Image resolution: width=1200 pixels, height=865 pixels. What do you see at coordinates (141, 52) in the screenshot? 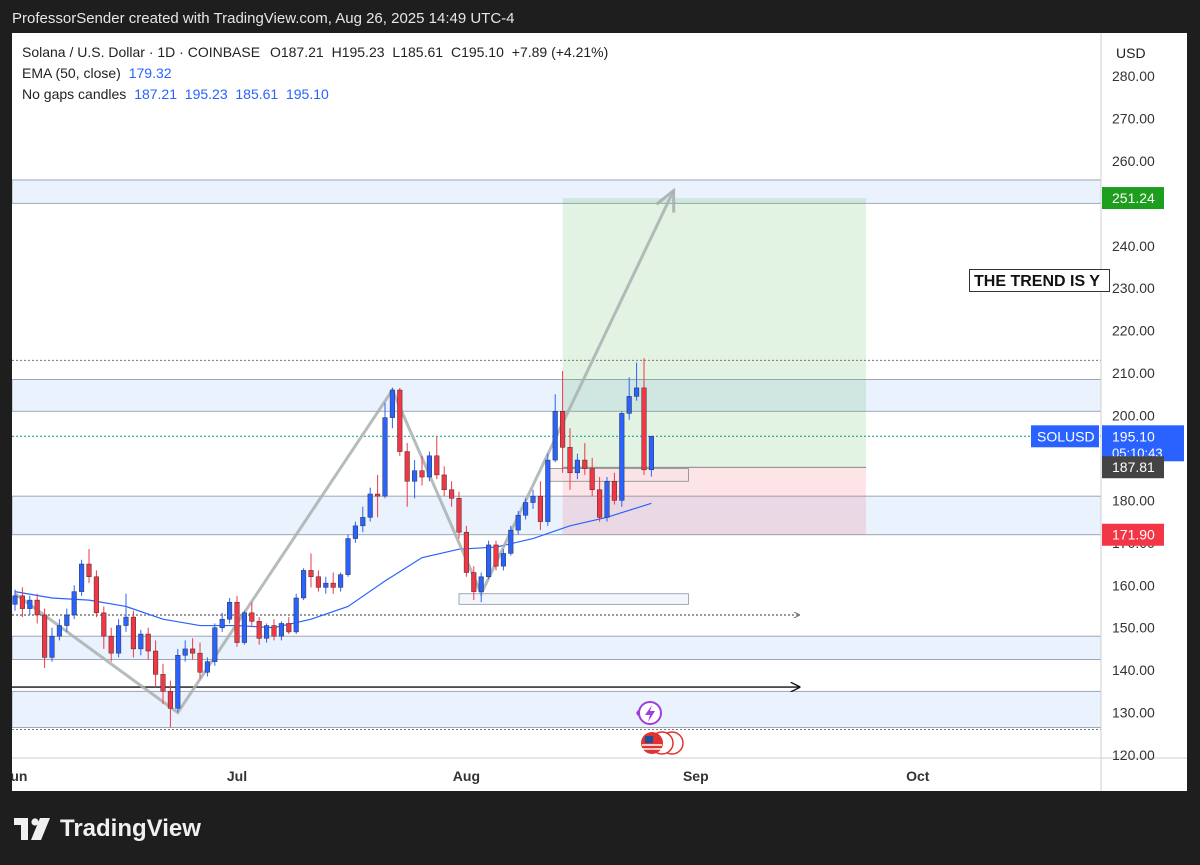
I see `symbol-title: Solana / U.S. Dollar · 1D · COINBASE` at bounding box center [141, 52].